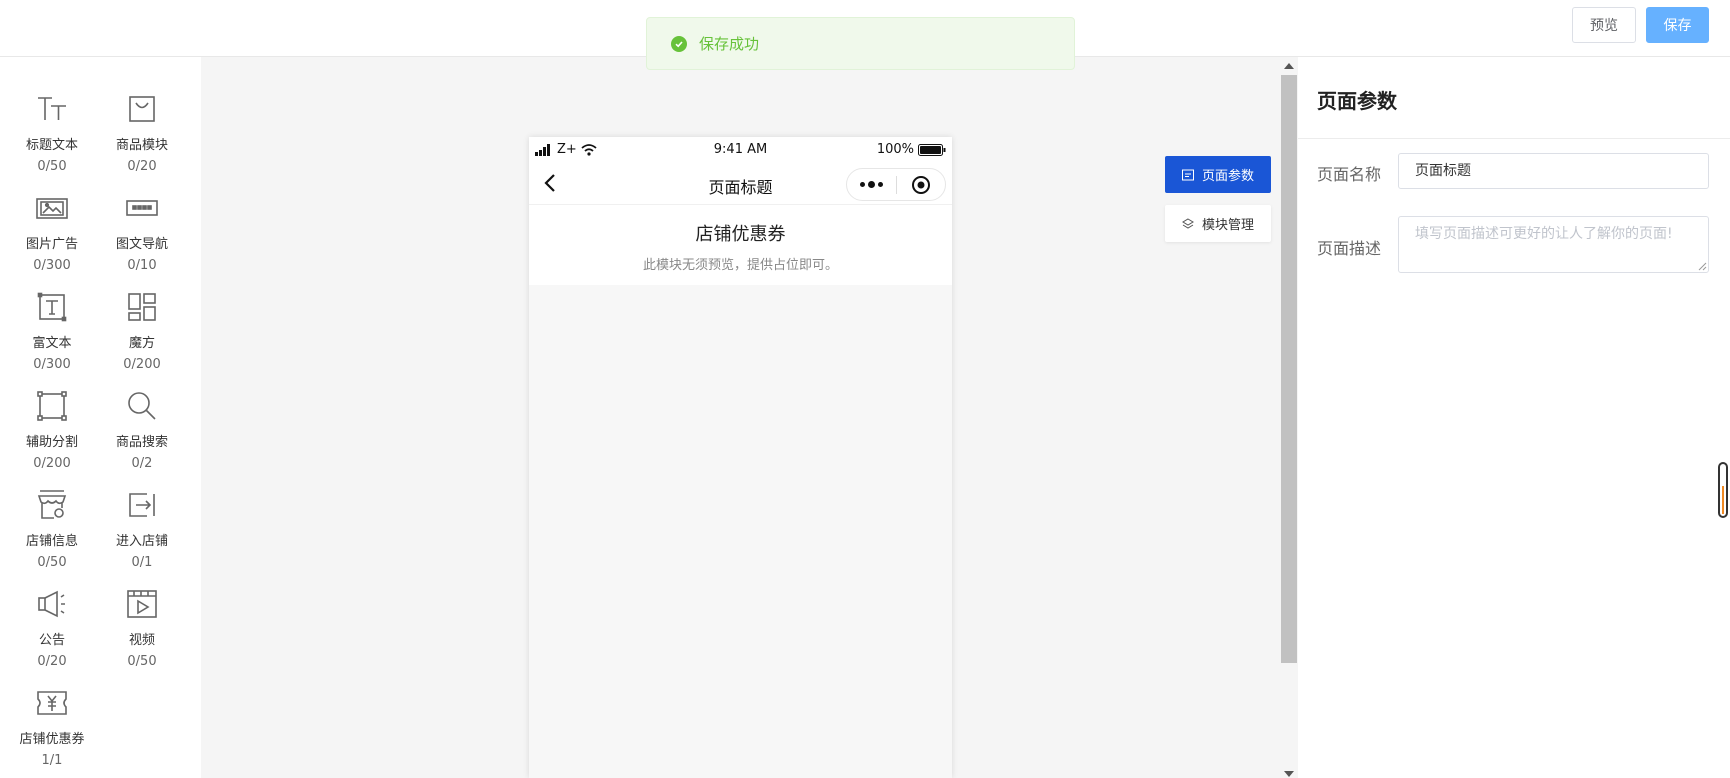 Image resolution: width=1730 pixels, height=778 pixels. What do you see at coordinates (52, 626) in the screenshot?
I see `widget-notice: 公告 0/20` at bounding box center [52, 626].